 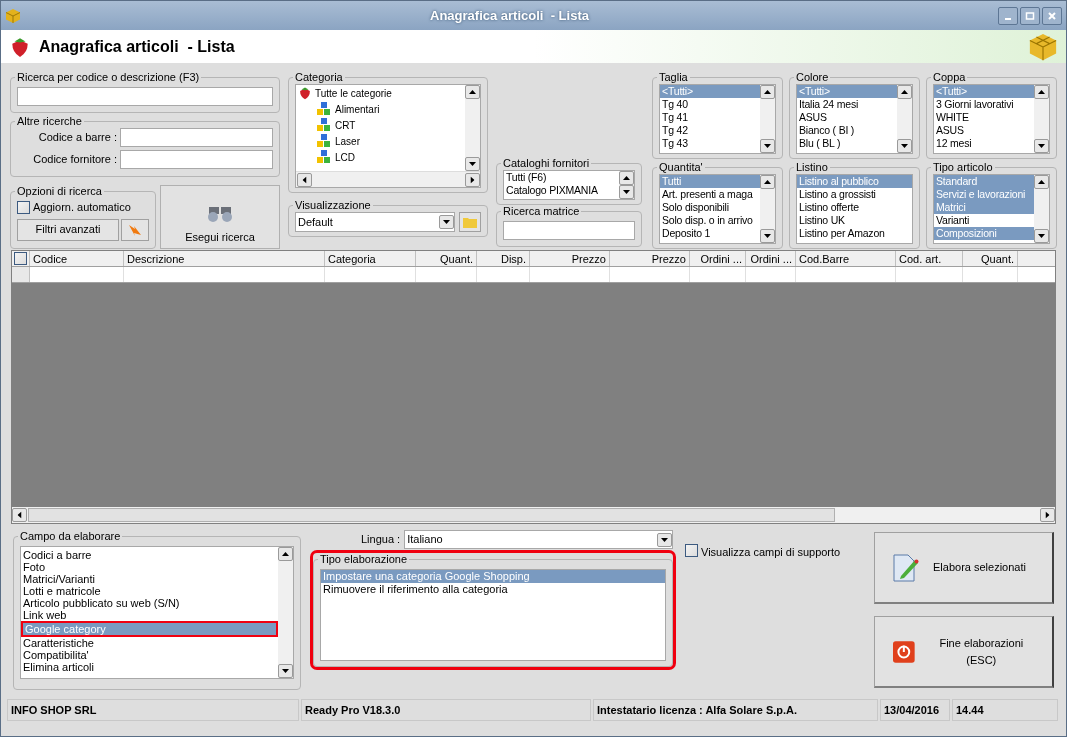 I want to click on status-bar-panel: 14.44, so click(x=1005, y=710).